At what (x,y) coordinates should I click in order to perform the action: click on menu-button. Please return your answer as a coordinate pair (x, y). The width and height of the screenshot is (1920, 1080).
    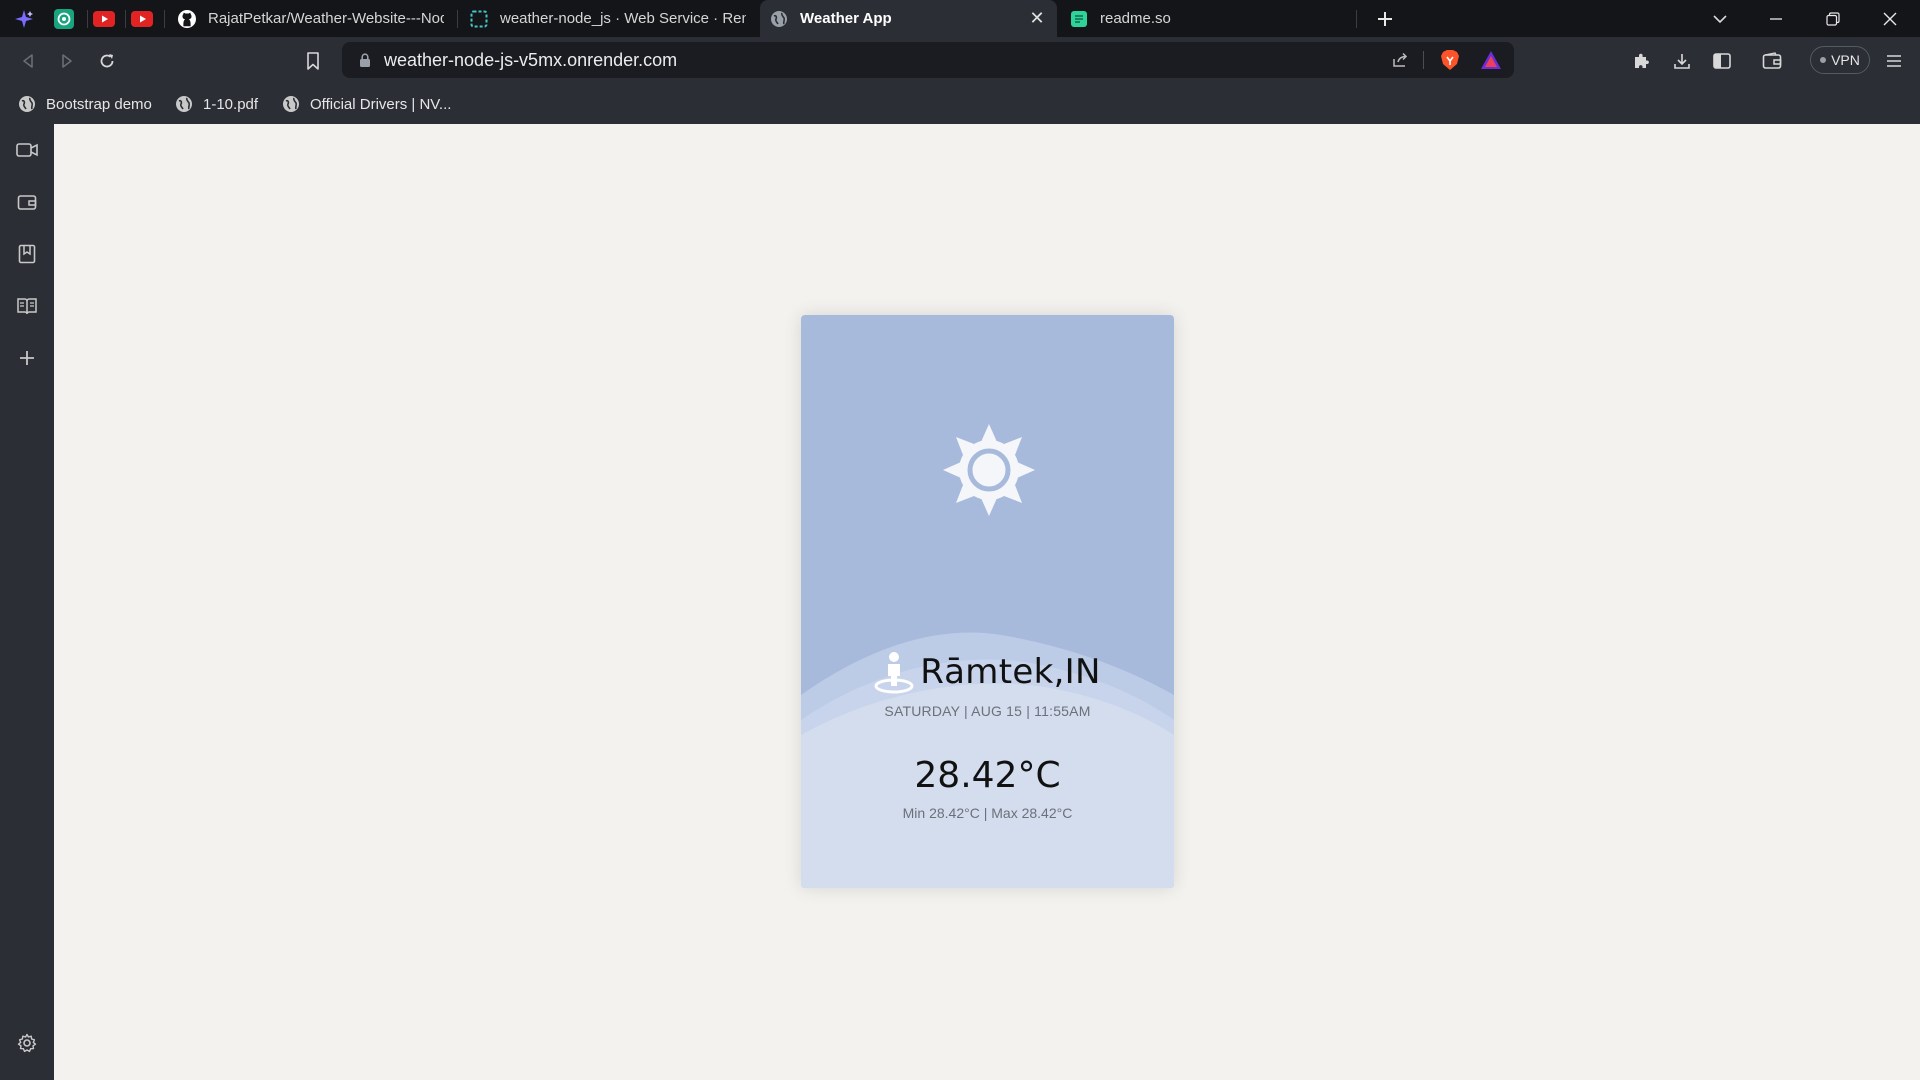
    Looking at the image, I should click on (1894, 61).